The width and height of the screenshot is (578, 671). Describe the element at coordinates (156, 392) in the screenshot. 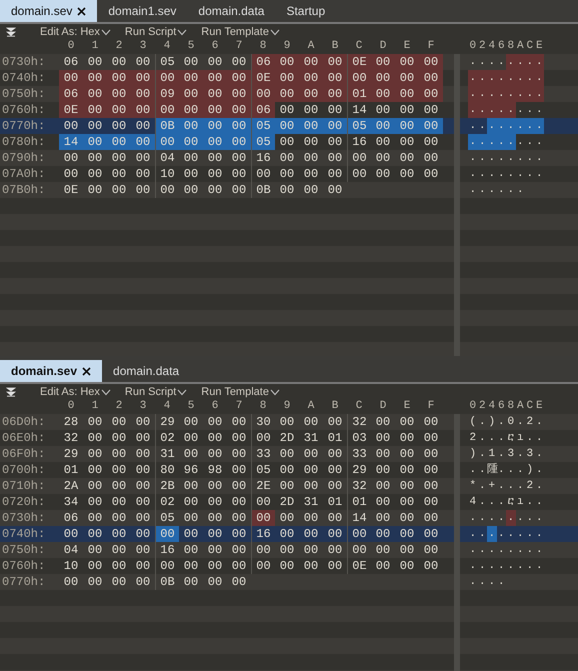

I see `toolbar-dropdown: Run Script` at that location.